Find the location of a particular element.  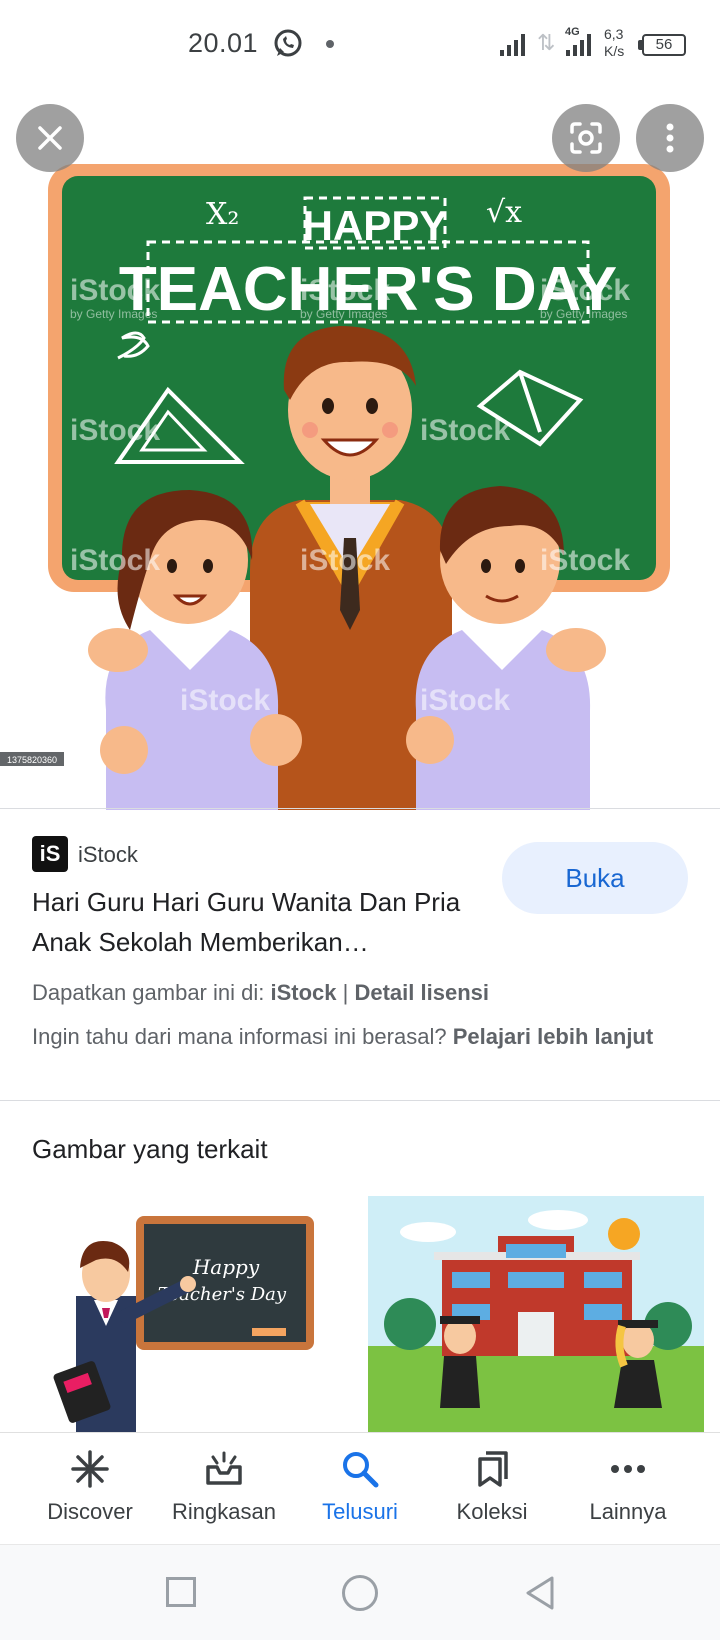

close-button is located at coordinates (50, 138).